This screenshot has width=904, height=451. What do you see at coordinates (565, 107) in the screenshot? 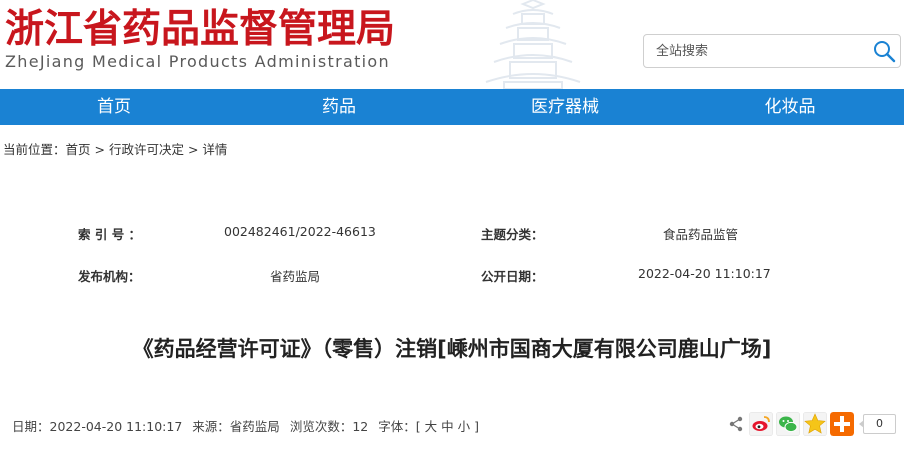
I see `nav-item-medical-devices: 医疗器械` at bounding box center [565, 107].